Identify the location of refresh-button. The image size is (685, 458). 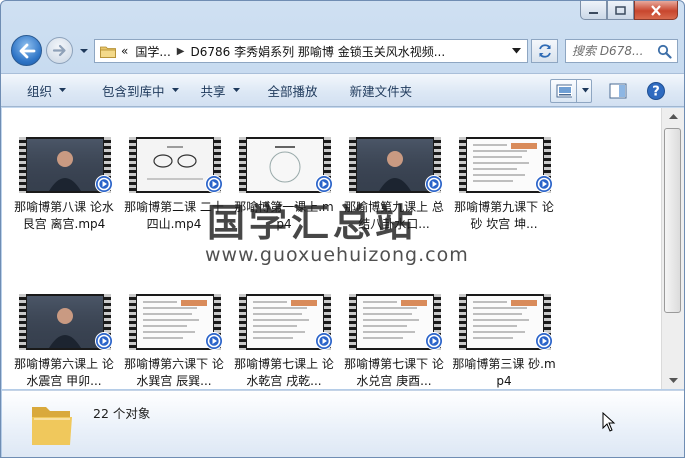
(544, 51).